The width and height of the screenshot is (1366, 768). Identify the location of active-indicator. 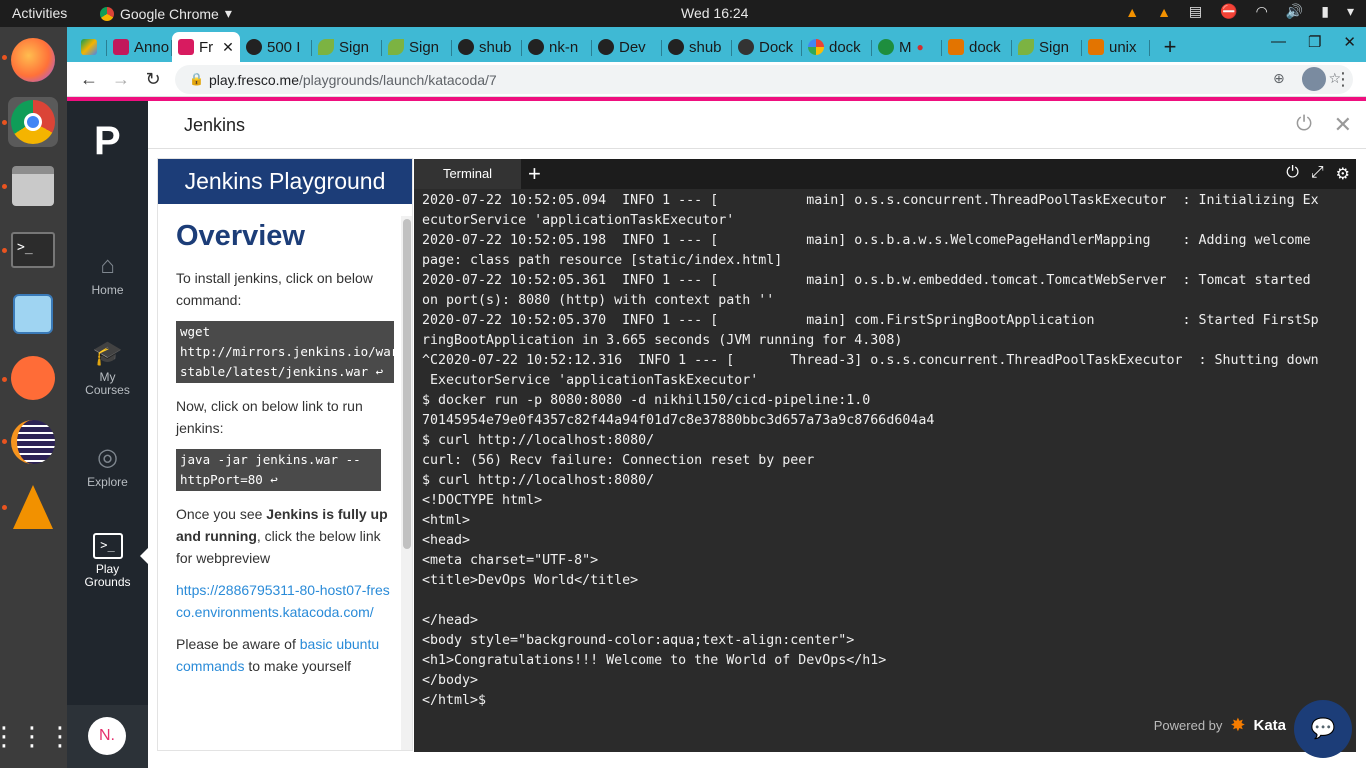
(144, 556).